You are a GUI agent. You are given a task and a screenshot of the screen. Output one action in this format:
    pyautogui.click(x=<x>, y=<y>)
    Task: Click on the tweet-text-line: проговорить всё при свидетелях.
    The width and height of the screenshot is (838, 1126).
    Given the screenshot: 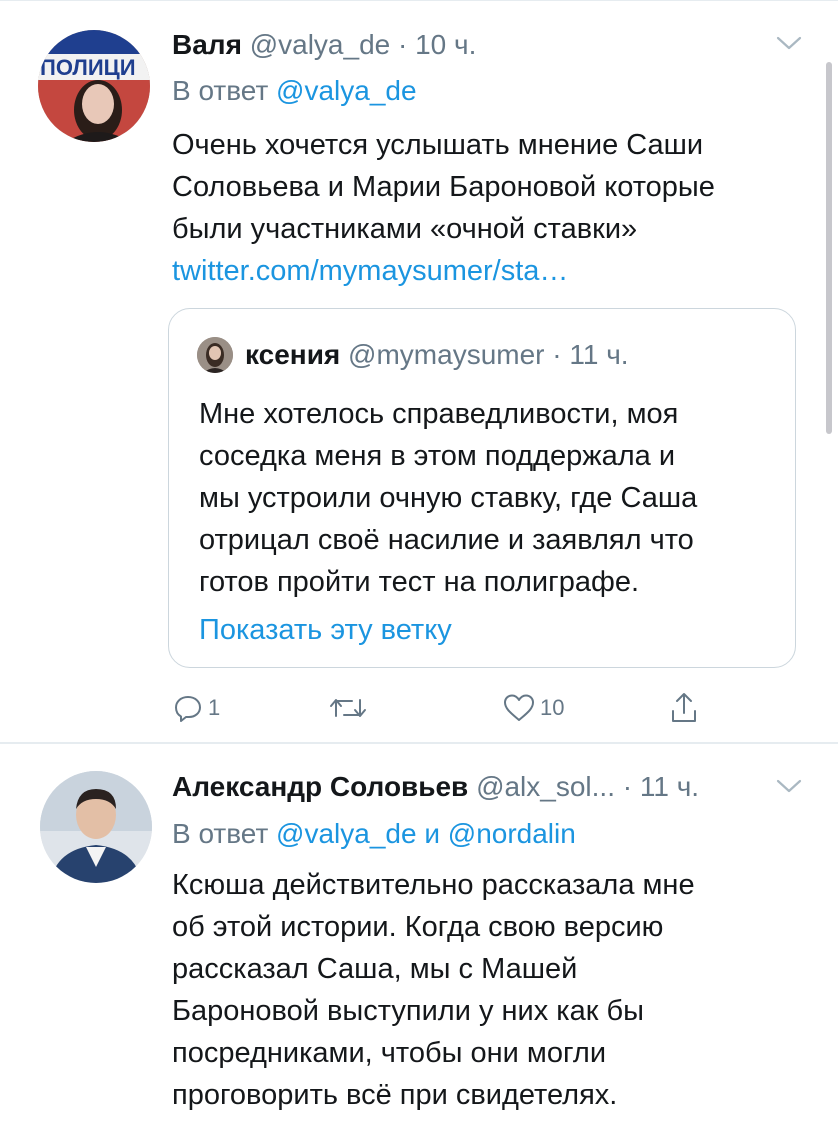 What is the action you would take?
    pyautogui.click(x=395, y=1095)
    